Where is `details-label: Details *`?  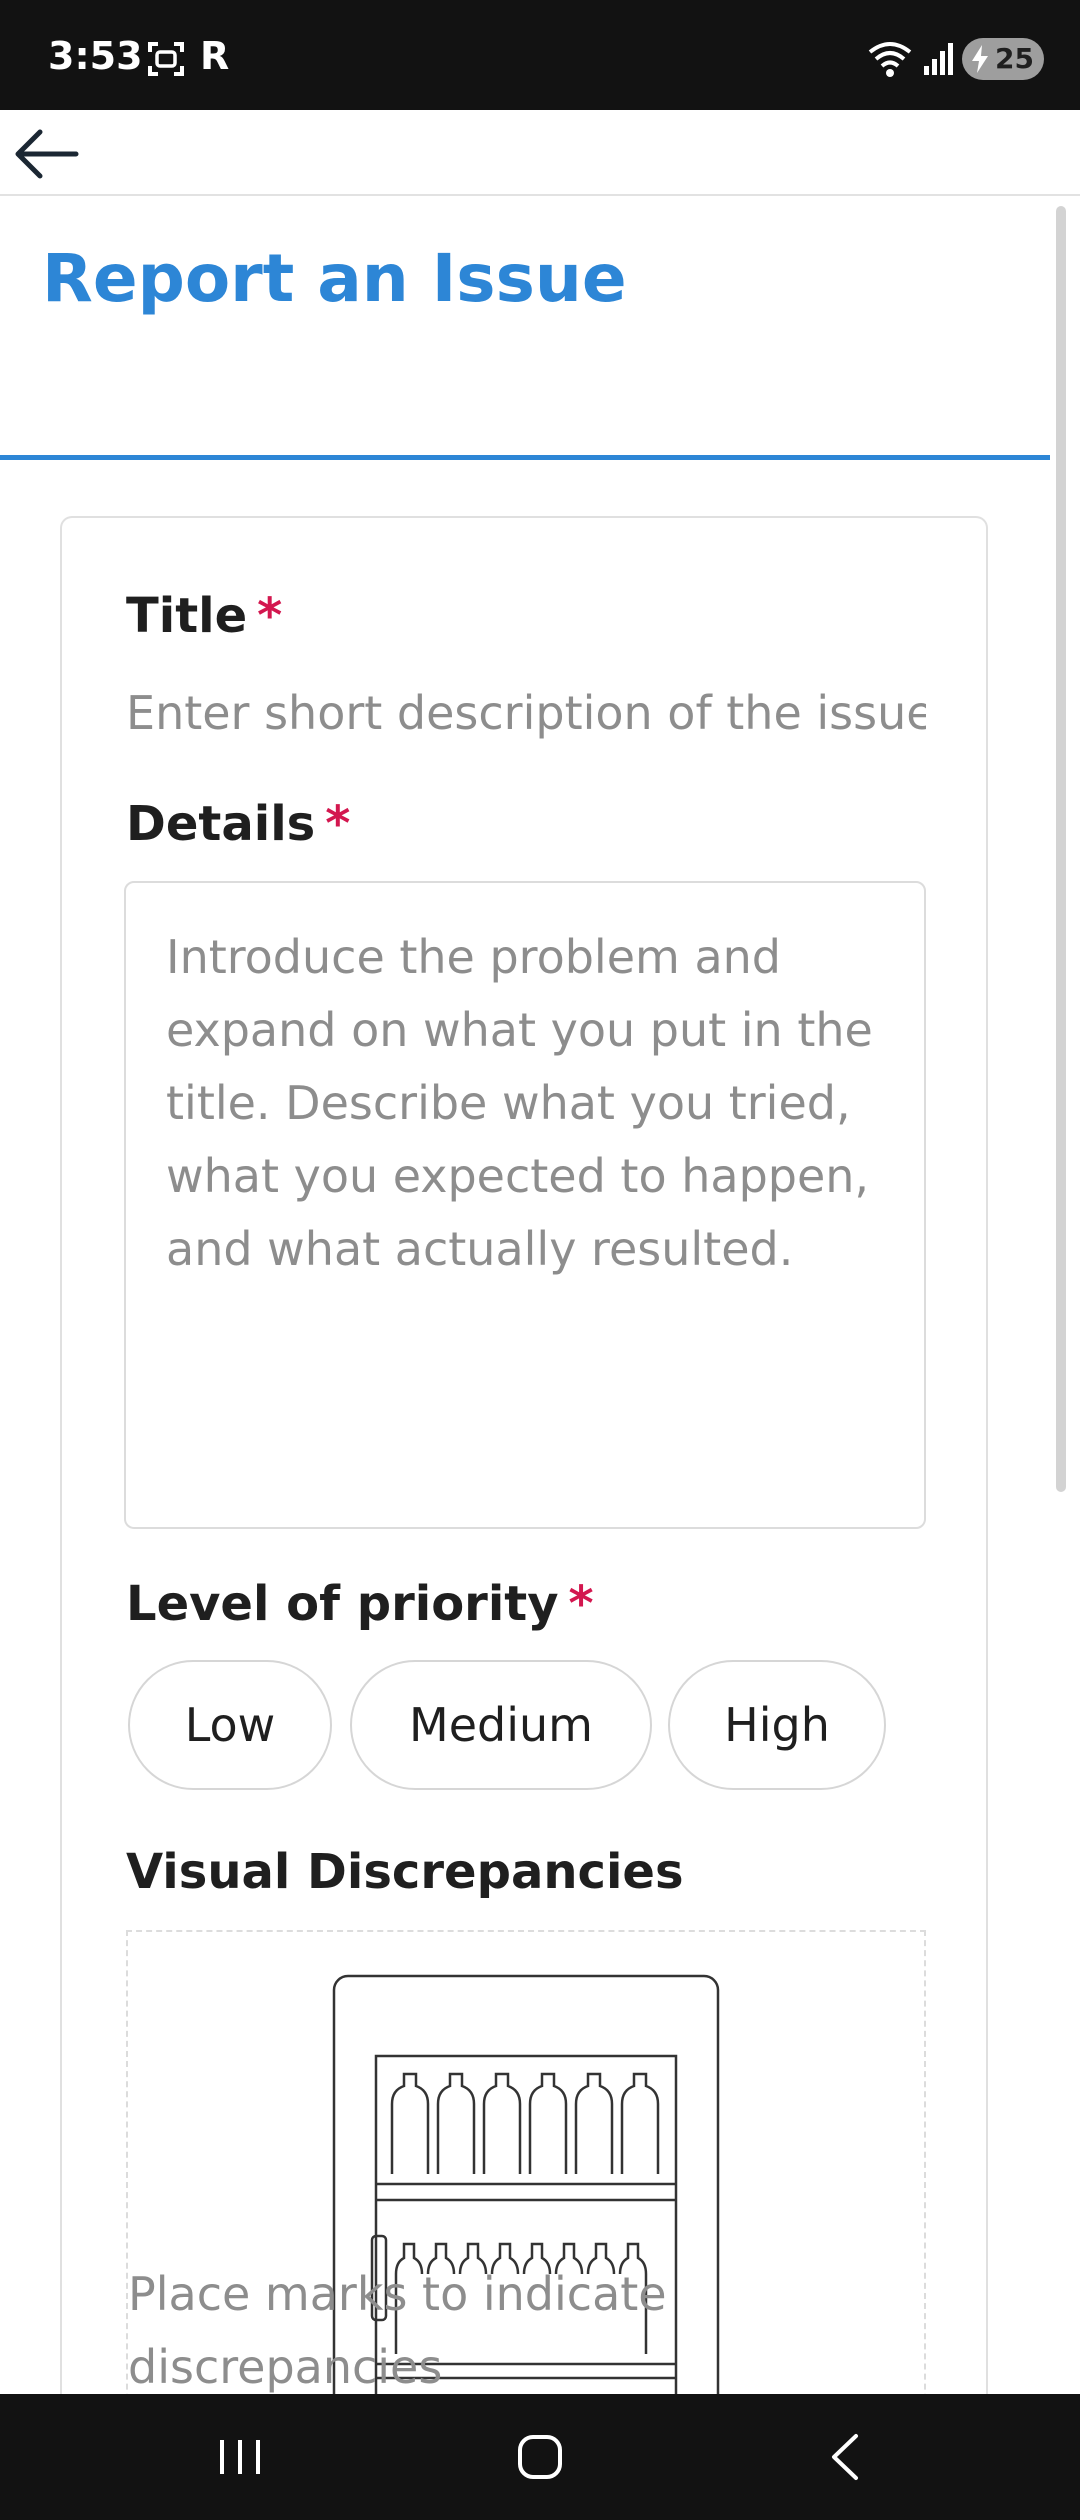 details-label: Details * is located at coordinates (238, 824).